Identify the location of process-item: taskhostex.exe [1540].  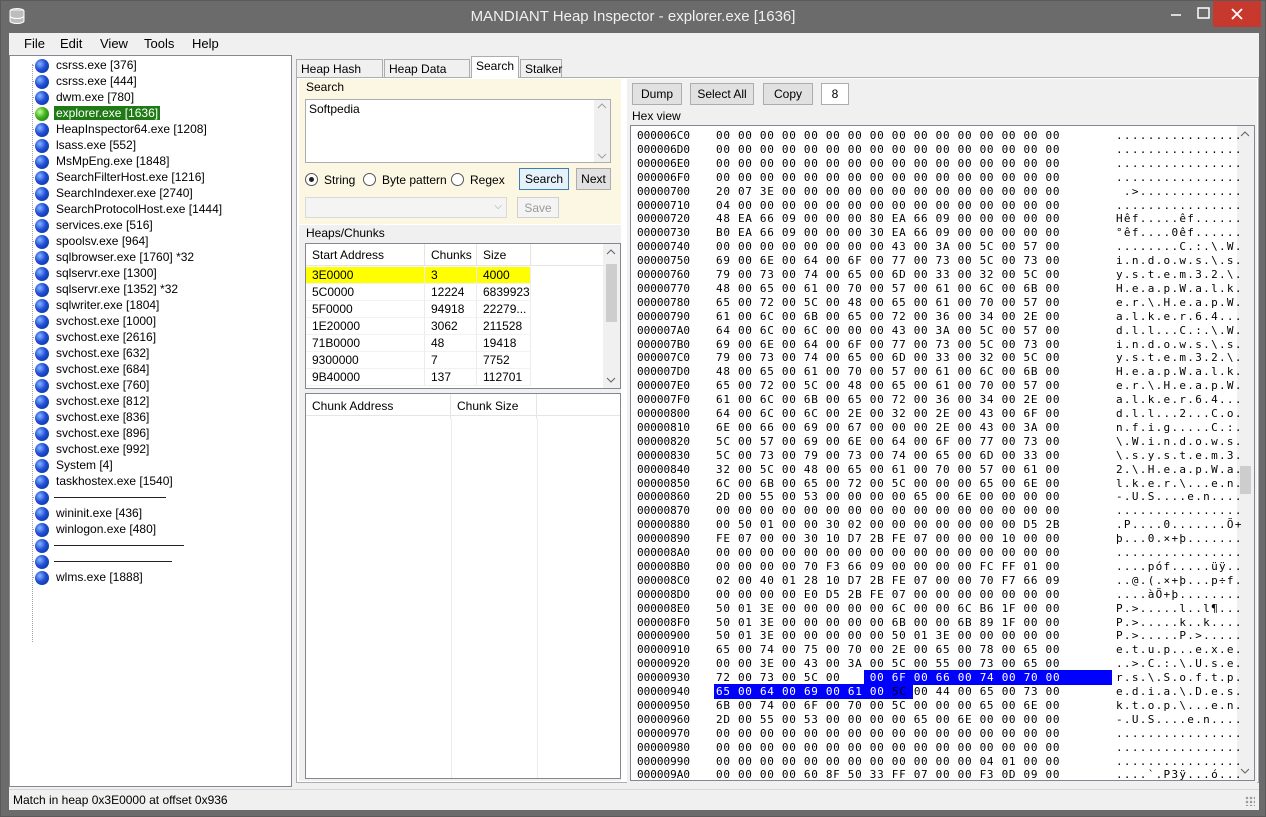
(161, 481).